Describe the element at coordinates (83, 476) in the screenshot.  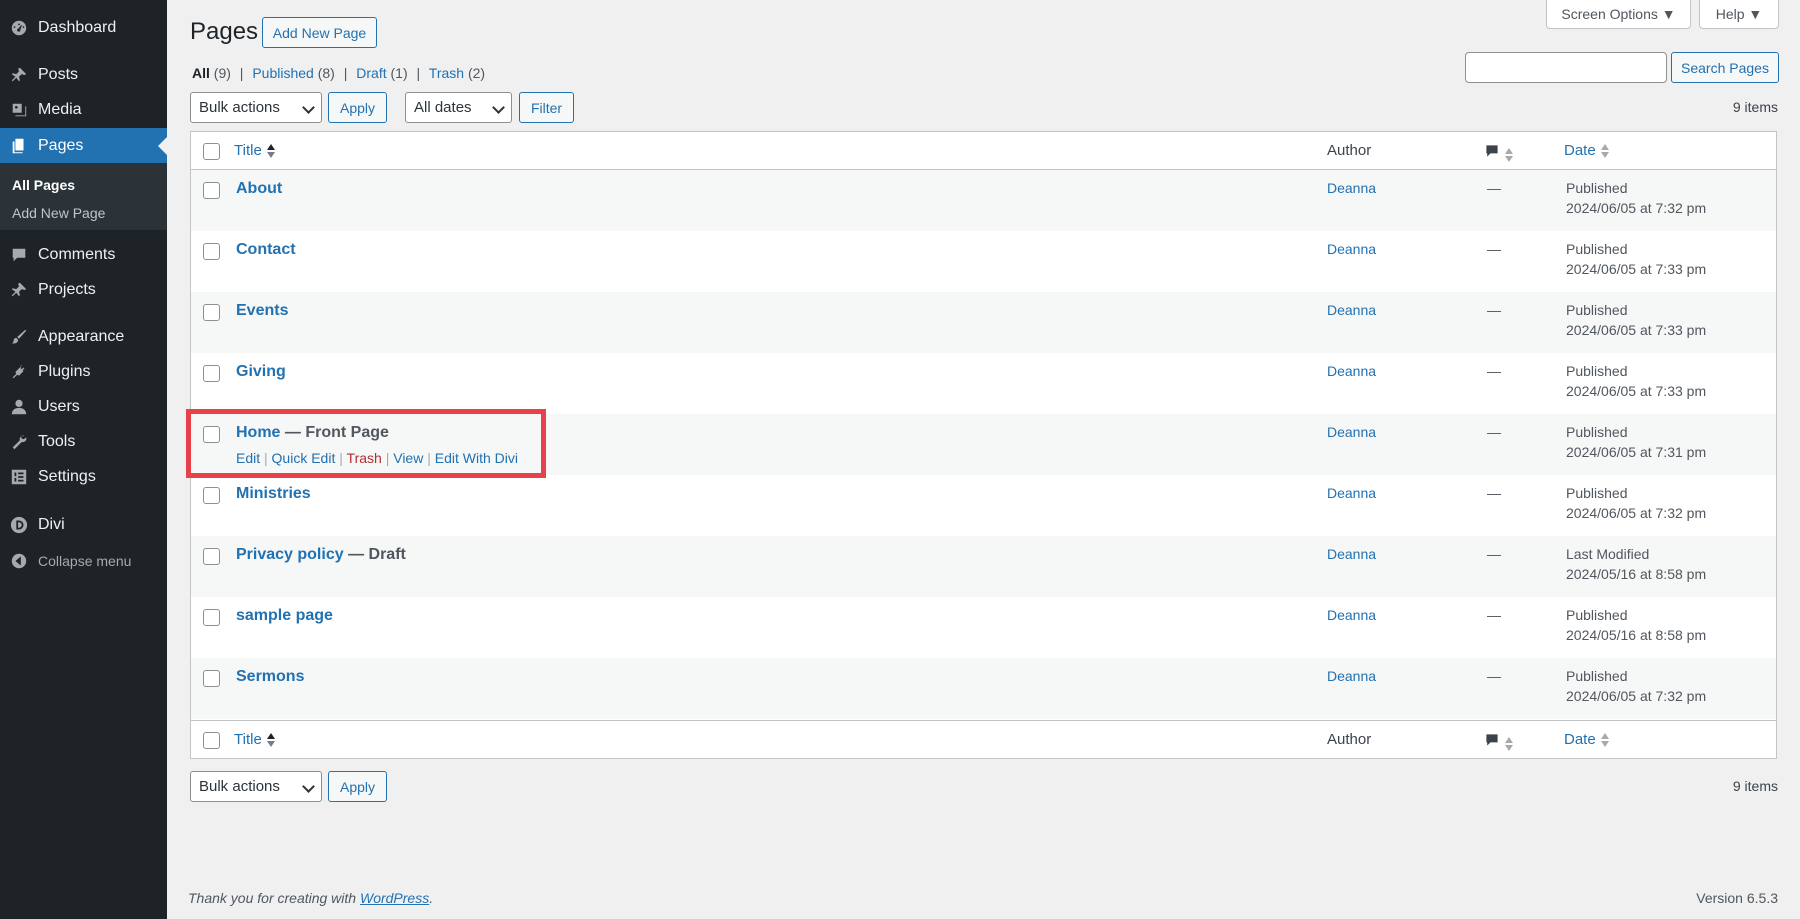
I see `menu-item-settings: Settings` at that location.